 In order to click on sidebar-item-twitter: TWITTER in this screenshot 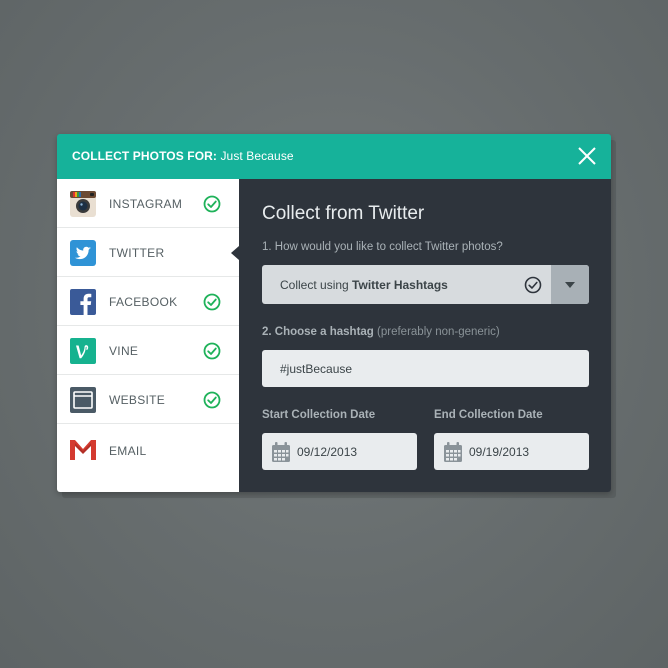, I will do `click(148, 252)`.